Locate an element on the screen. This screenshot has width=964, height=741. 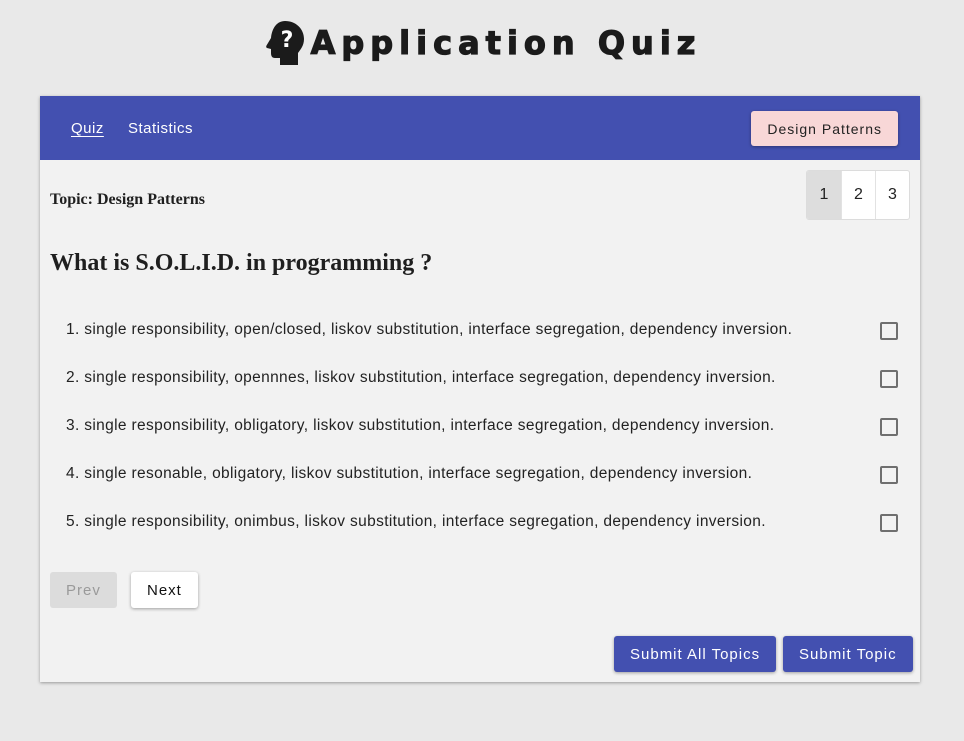
app-header: ? Application Quiz is located at coordinates (482, 48).